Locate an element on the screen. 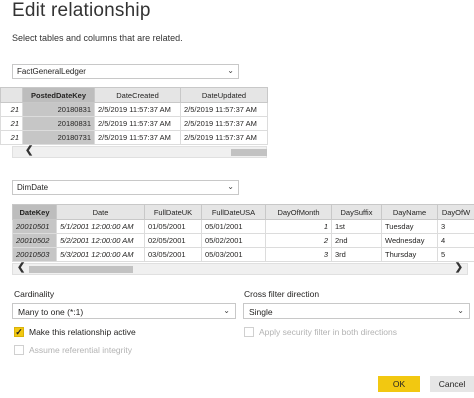 The height and width of the screenshot is (398, 474). cancel-button: Cancel is located at coordinates (452, 384).